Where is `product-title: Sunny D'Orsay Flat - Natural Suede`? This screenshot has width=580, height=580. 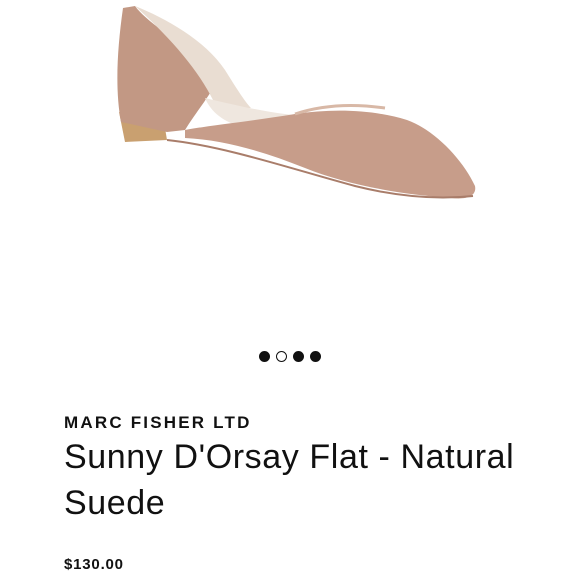
product-title: Sunny D'Orsay Flat - Natural Suede is located at coordinates (289, 480).